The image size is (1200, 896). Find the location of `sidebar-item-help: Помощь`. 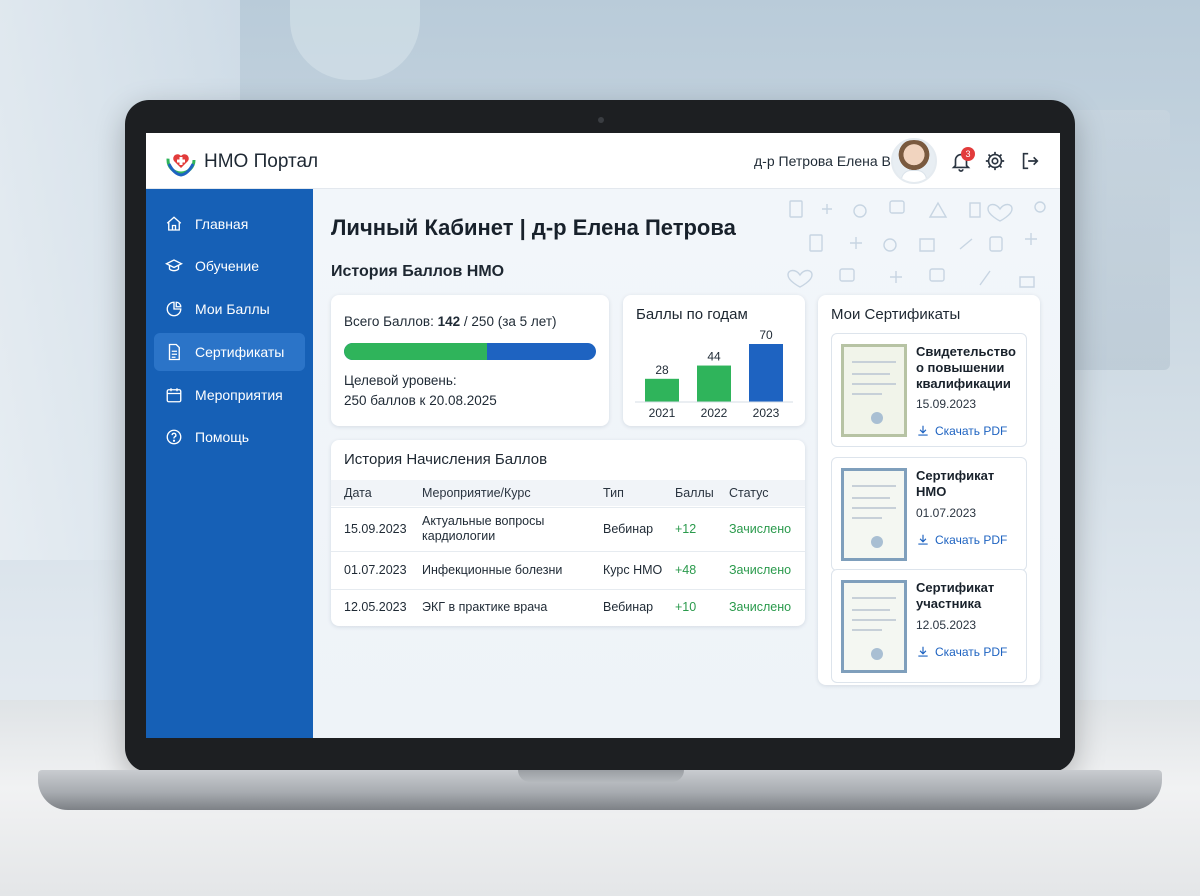

sidebar-item-help: Помощь is located at coordinates (229, 437).